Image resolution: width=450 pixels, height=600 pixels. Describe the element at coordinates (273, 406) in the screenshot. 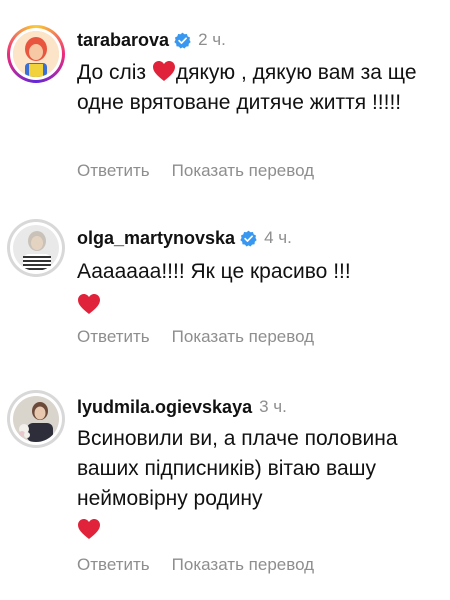

I see `timestamp: 3 ч.` at that location.